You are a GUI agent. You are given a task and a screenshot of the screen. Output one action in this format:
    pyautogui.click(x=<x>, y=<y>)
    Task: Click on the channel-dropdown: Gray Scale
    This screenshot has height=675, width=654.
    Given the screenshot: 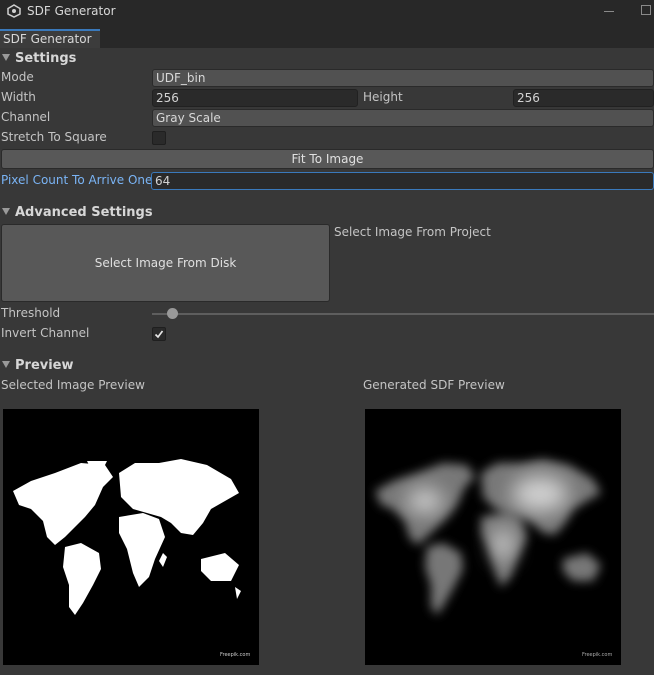 What is the action you would take?
    pyautogui.click(x=403, y=118)
    